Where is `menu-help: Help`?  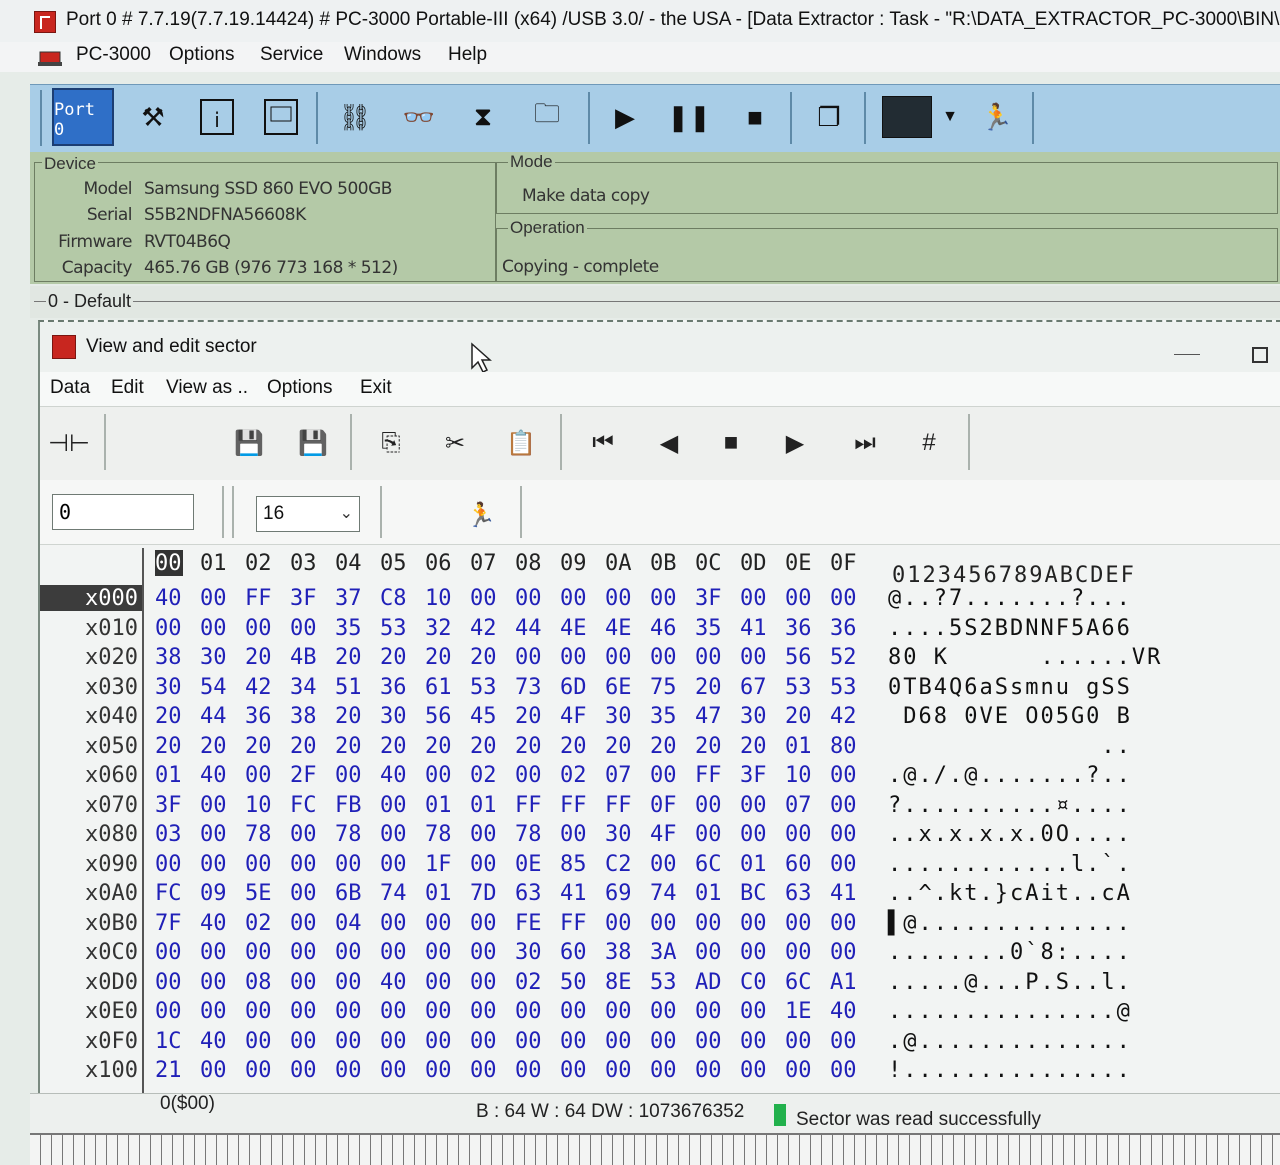
menu-help: Help is located at coordinates (467, 55).